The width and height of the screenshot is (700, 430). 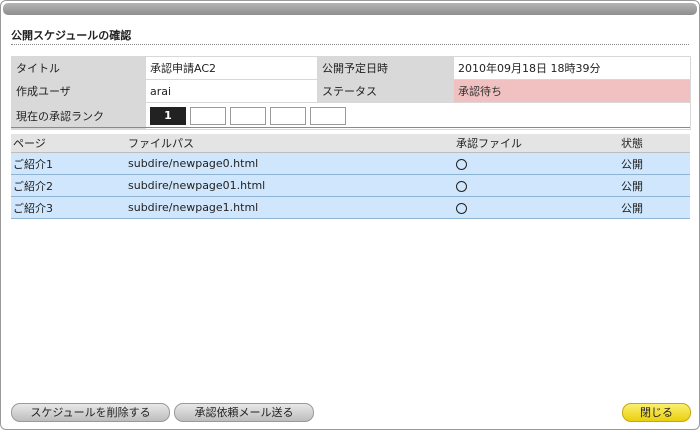 What do you see at coordinates (350, 9) in the screenshot?
I see `dialog-titlebar` at bounding box center [350, 9].